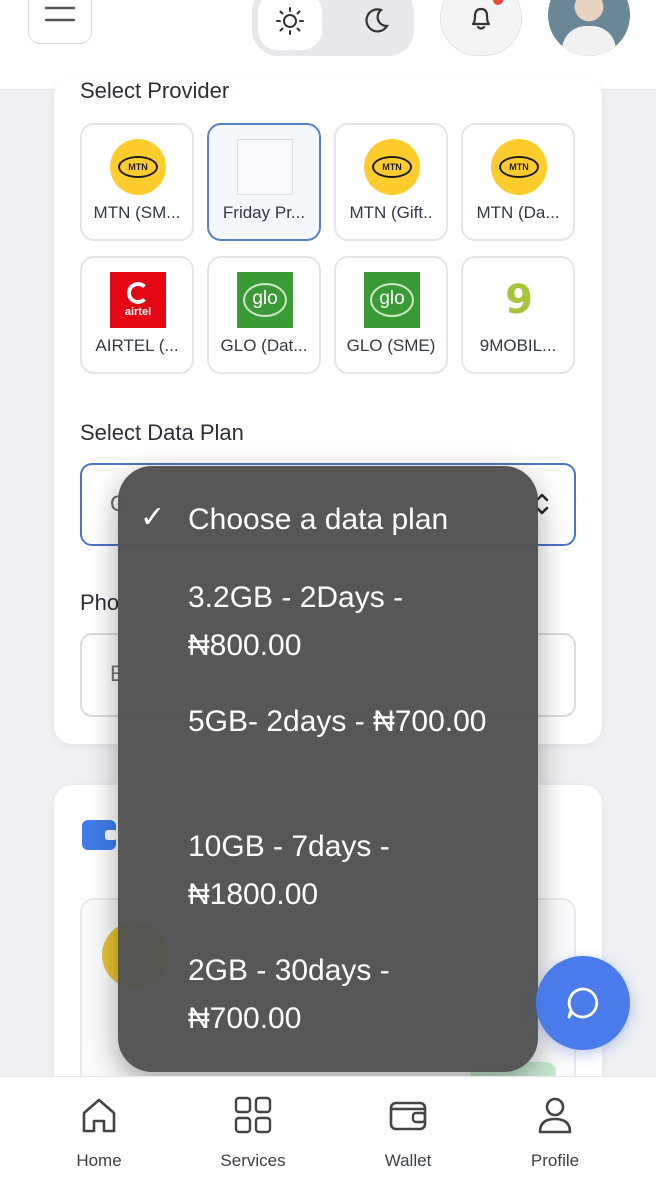  I want to click on provider-glo-sme: glo GLO (SME), so click(391, 315).